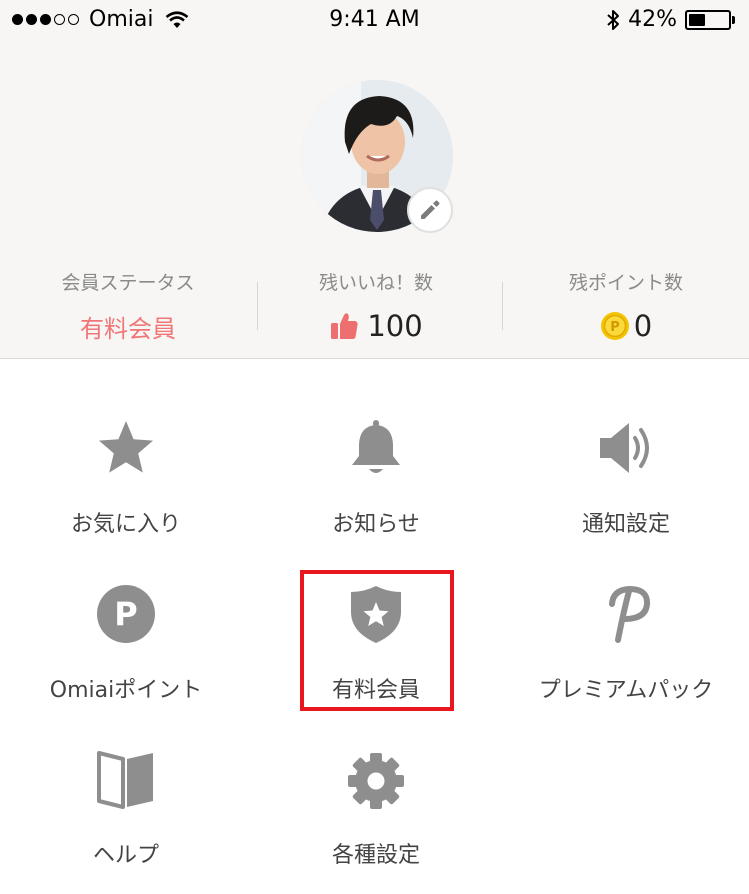  What do you see at coordinates (652, 19) in the screenshot?
I see `battery-percent: 42%` at bounding box center [652, 19].